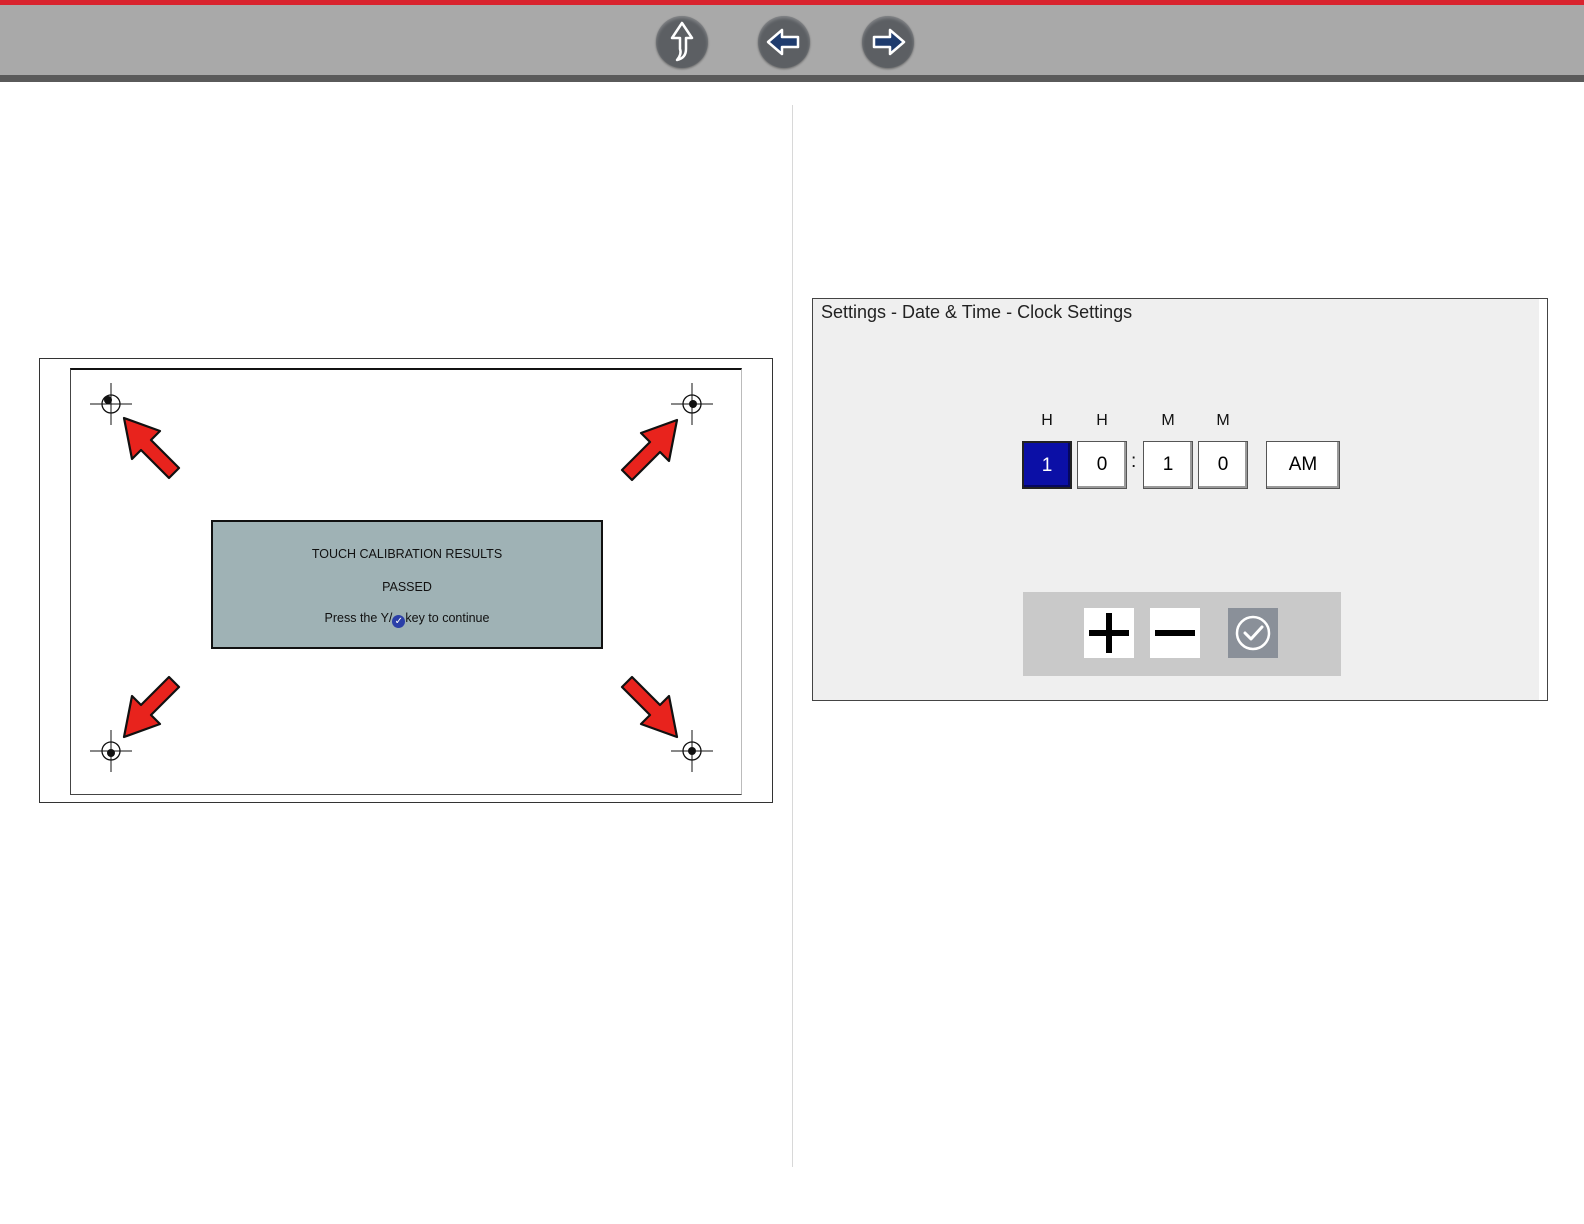  I want to click on left-arrow-icon, so click(783, 42).